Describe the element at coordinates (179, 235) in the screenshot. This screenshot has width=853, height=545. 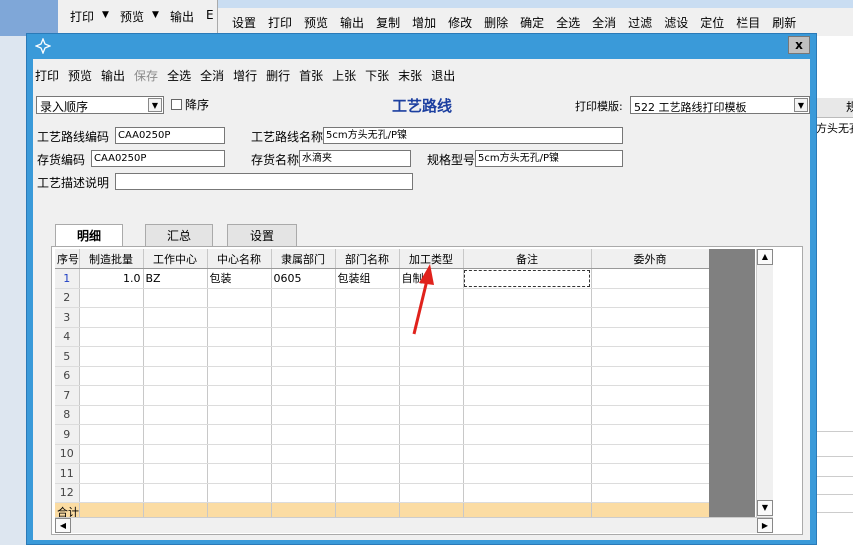
I see `tab-summary: 汇总` at that location.